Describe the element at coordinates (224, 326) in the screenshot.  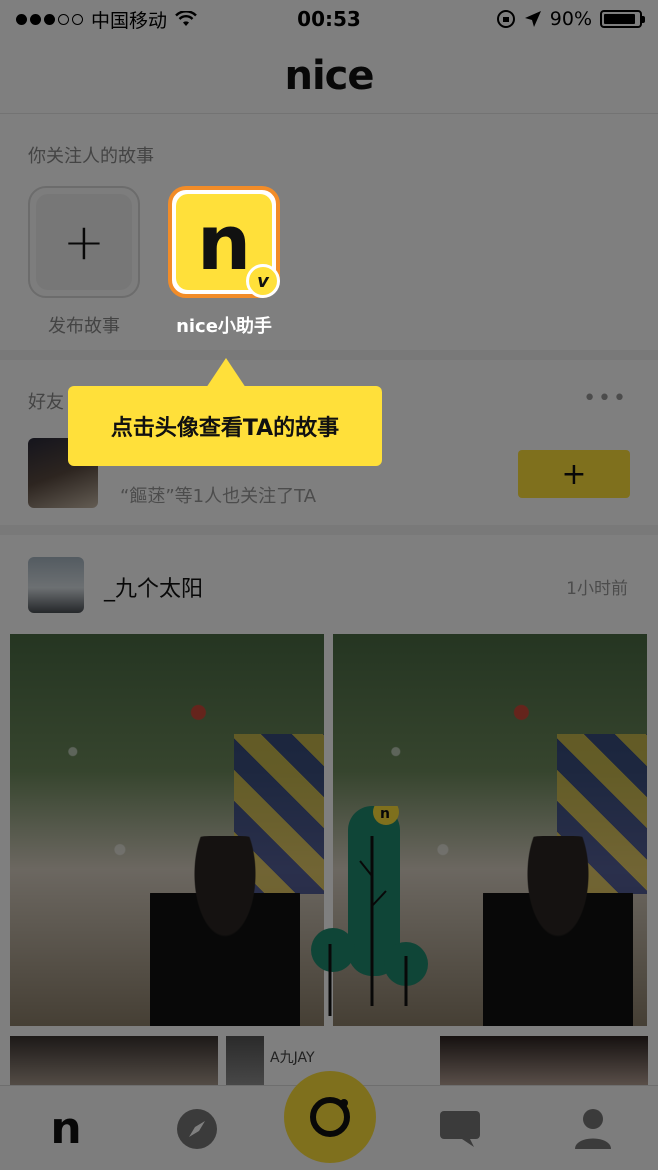
I see `story-label: nice小助手` at that location.